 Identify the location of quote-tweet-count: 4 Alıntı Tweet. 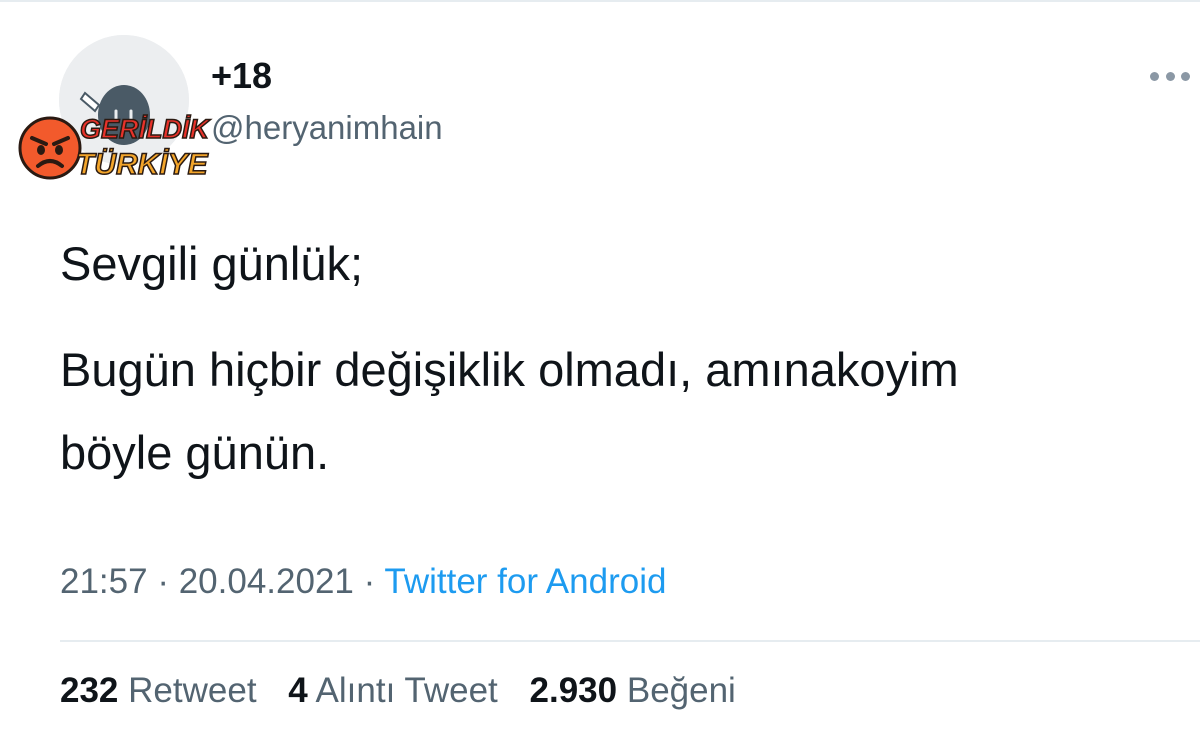
(393, 690).